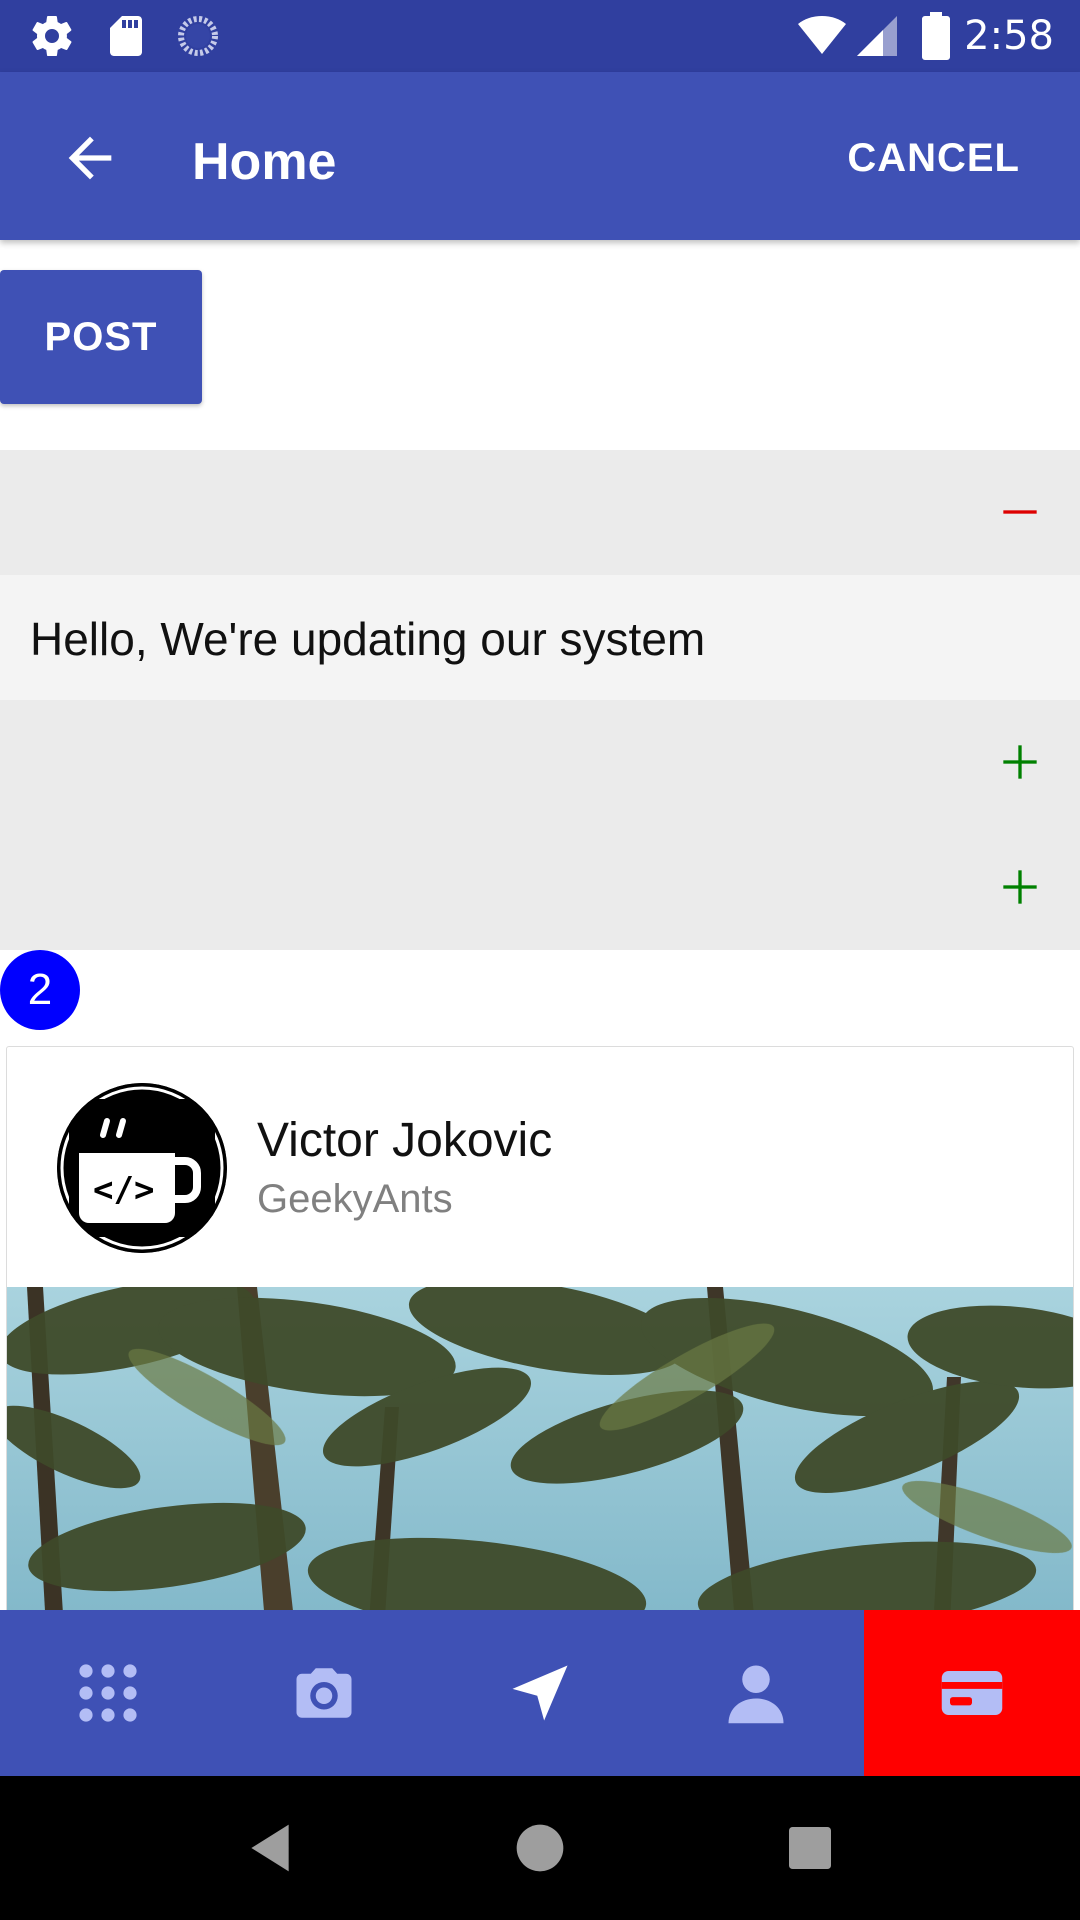 The height and width of the screenshot is (1920, 1080). What do you see at coordinates (877, 36) in the screenshot?
I see `signal-icon` at bounding box center [877, 36].